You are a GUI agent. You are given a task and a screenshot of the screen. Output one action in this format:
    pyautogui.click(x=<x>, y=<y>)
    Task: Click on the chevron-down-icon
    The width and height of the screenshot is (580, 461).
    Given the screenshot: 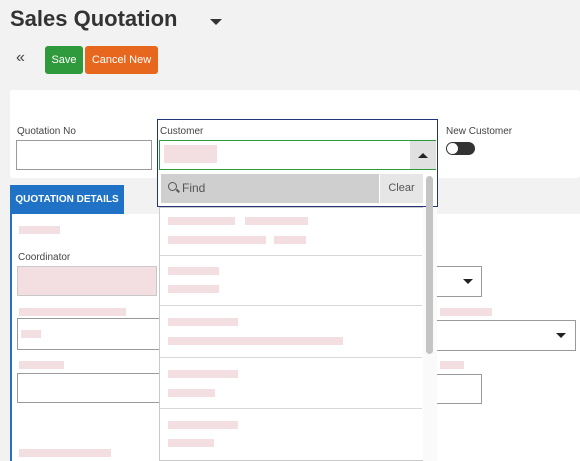 What is the action you would take?
    pyautogui.click(x=468, y=281)
    